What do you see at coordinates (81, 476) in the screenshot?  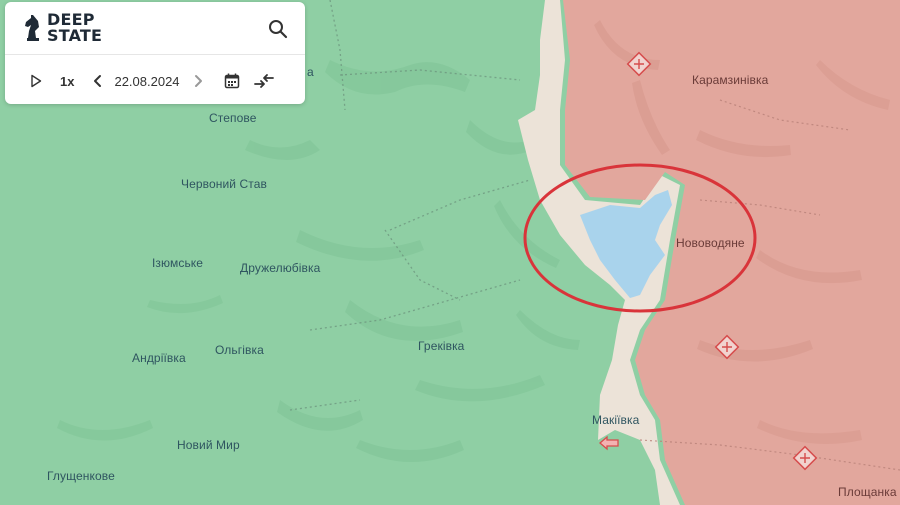 I see `place-label: Глущенкове` at bounding box center [81, 476].